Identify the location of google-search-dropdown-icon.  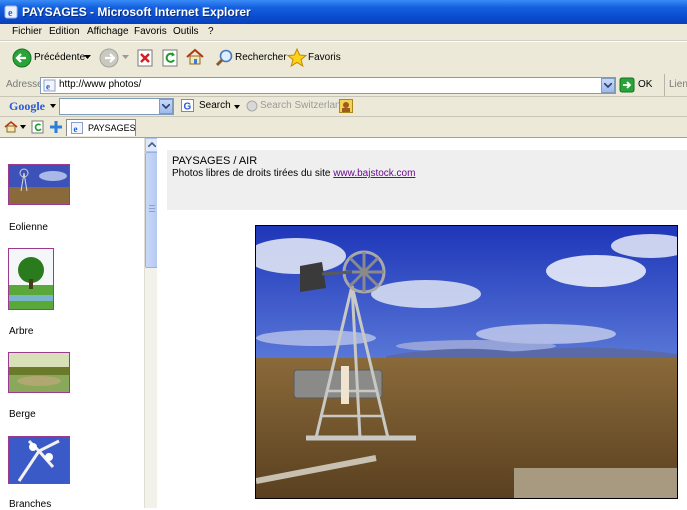
(237, 107).